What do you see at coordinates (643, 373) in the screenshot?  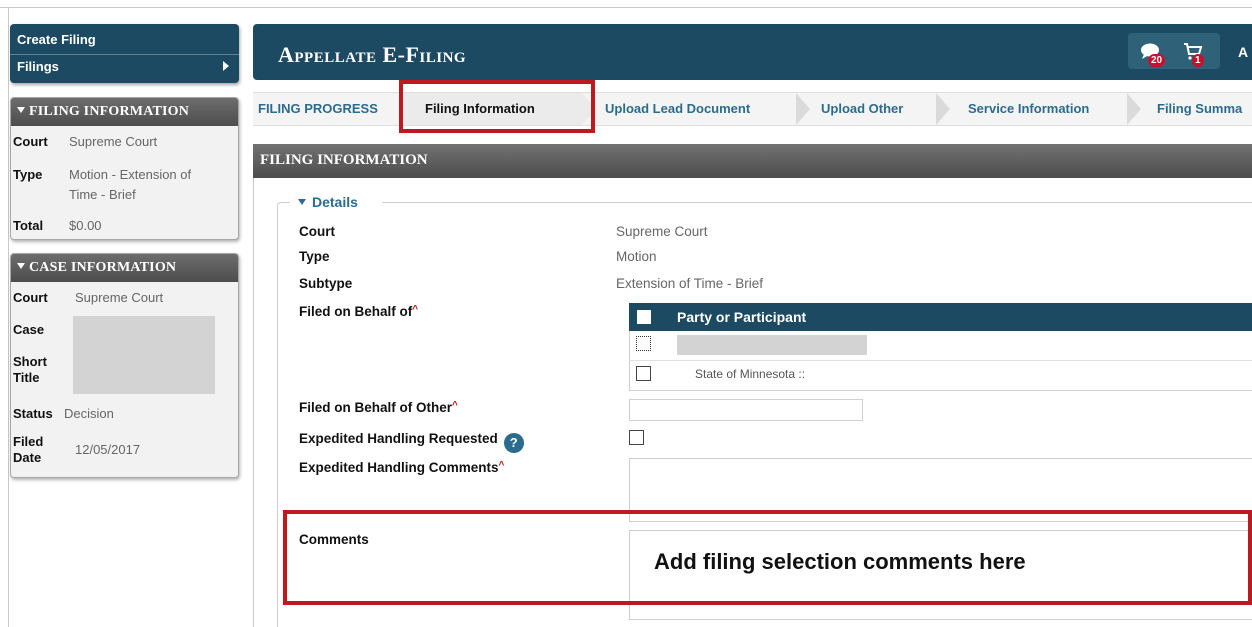 I see `party-row-2-checkbox` at bounding box center [643, 373].